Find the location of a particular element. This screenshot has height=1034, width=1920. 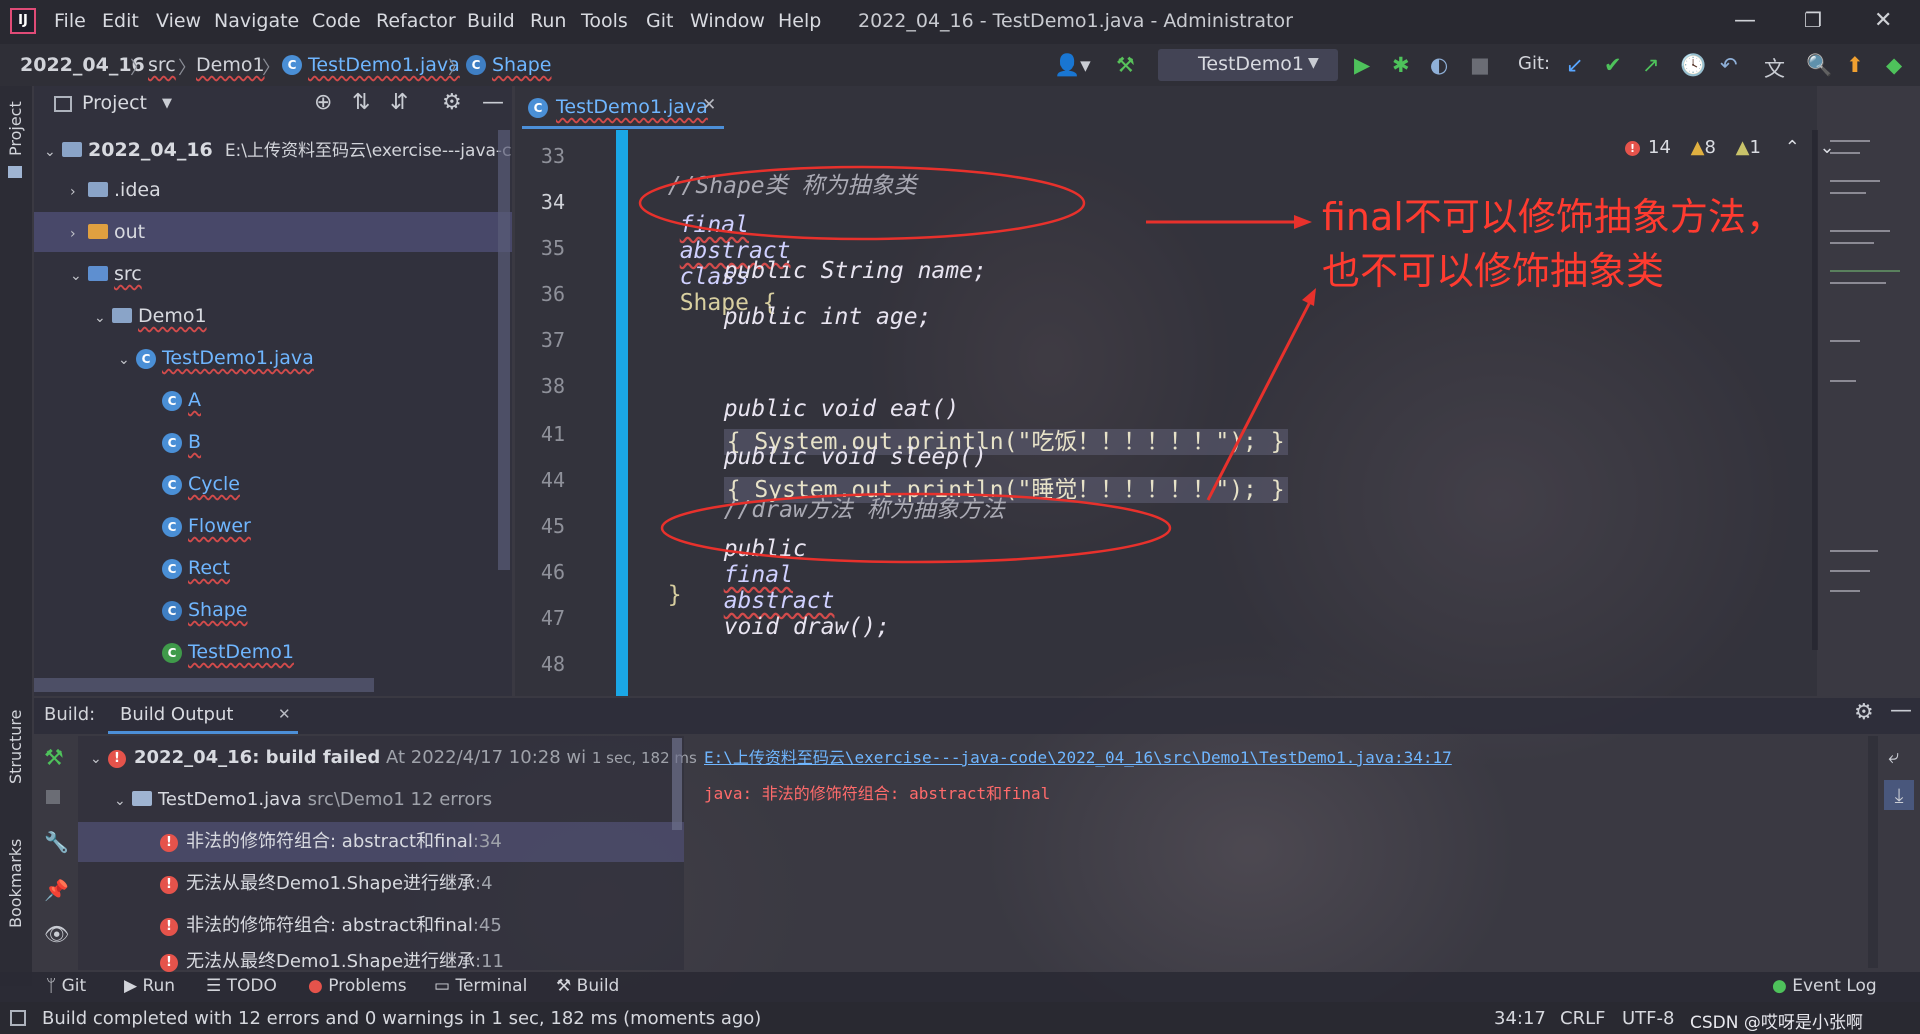

build-error-row: ! 非法的修饰符组合: abstract和final:45 is located at coordinates (331, 926).